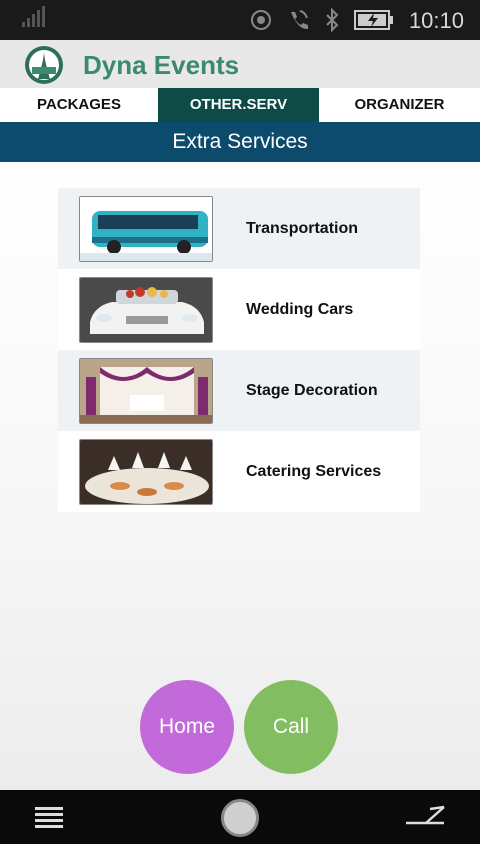 This screenshot has width=480, height=844. I want to click on menu-icon, so click(49, 818).